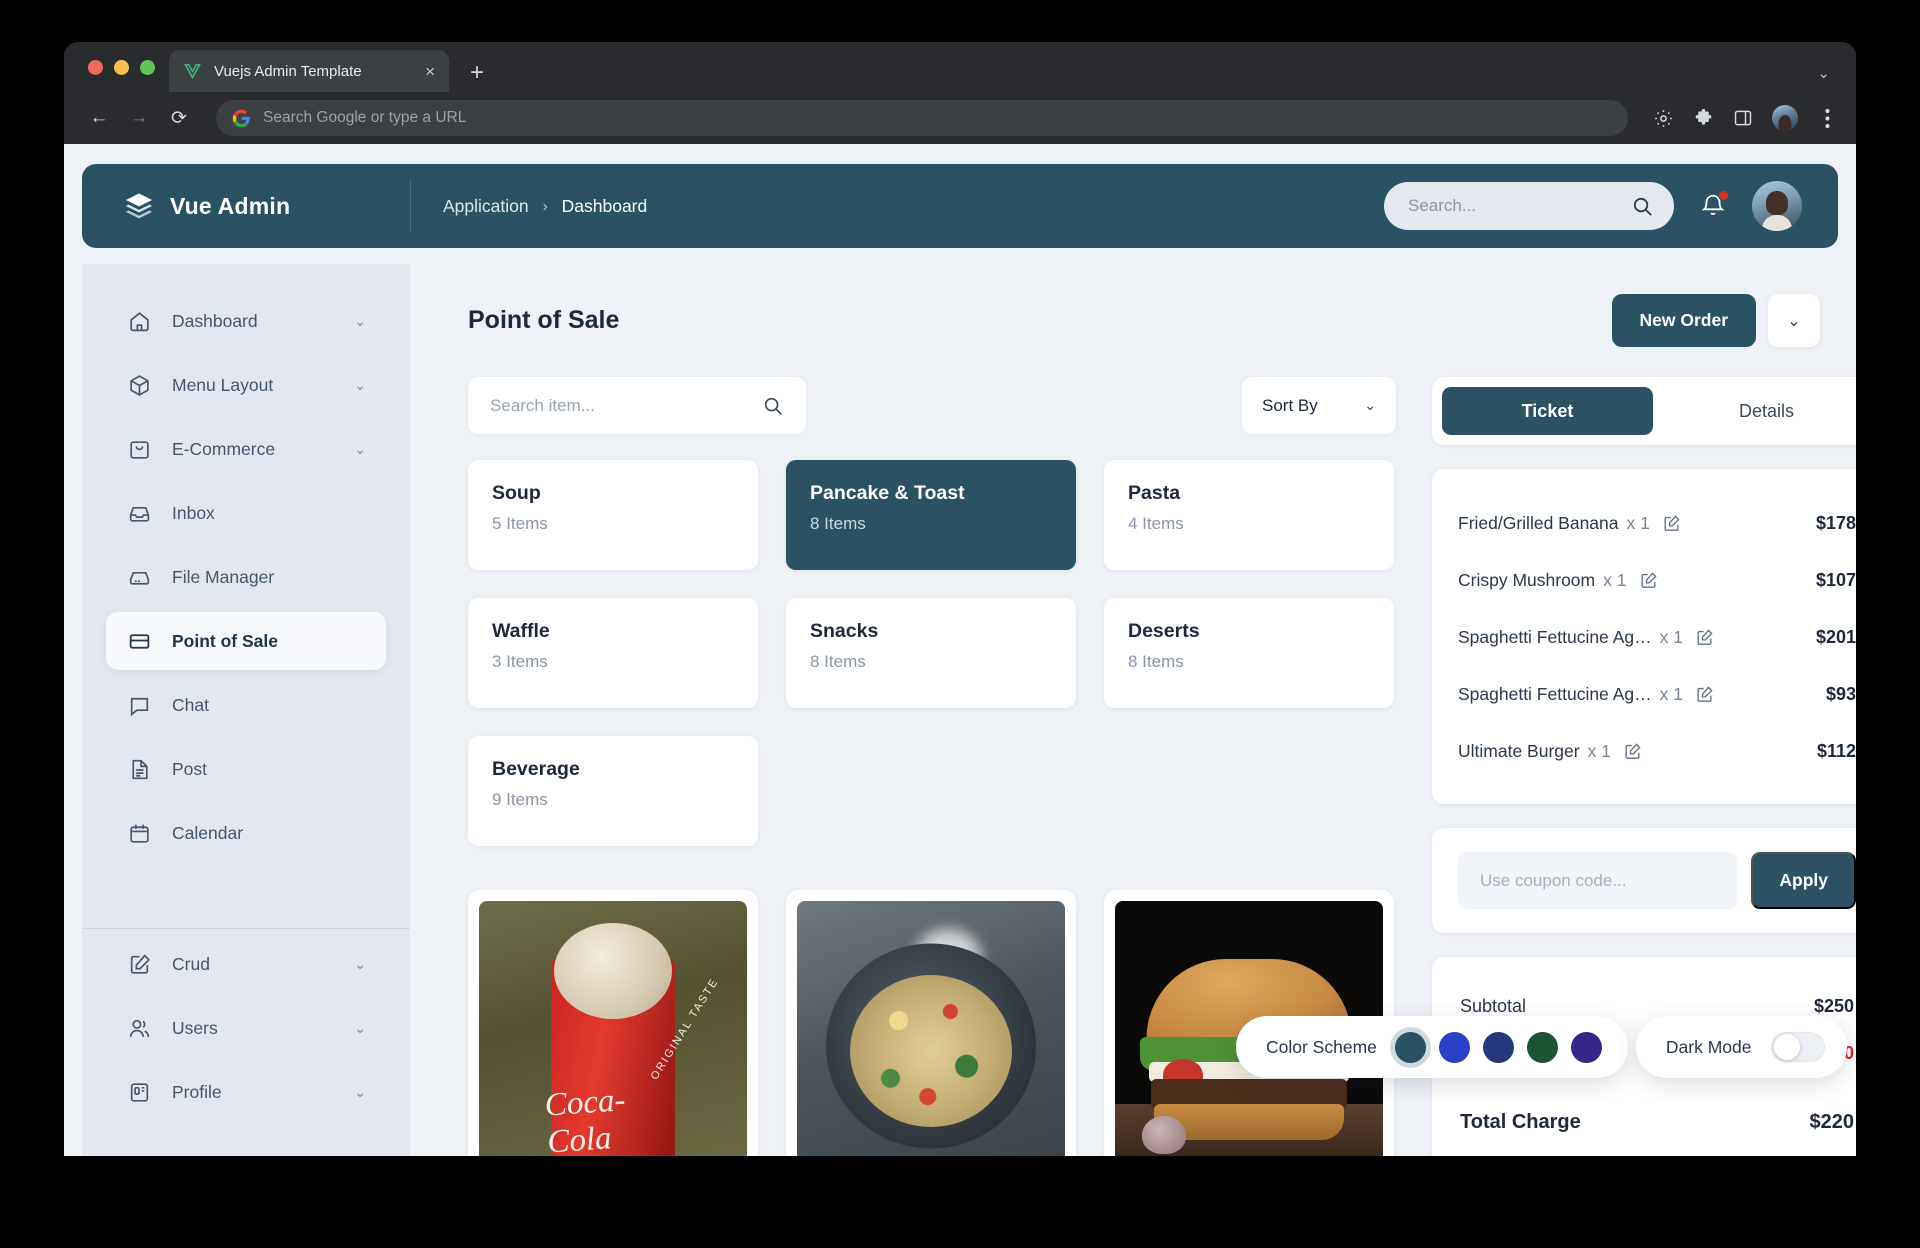 The height and width of the screenshot is (1248, 1920). What do you see at coordinates (1657, 523) in the screenshot?
I see `ticket-item-row: Fried/Grilled Banana x 1 $178` at bounding box center [1657, 523].